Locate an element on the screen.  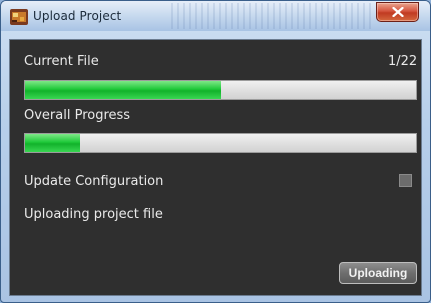
close-icon is located at coordinates (397, 12).